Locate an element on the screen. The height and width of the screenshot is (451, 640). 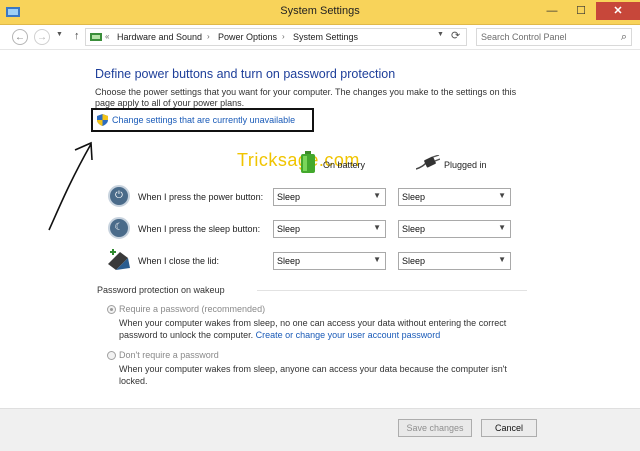
breadcrumb-overflow: « is located at coordinates (107, 36).